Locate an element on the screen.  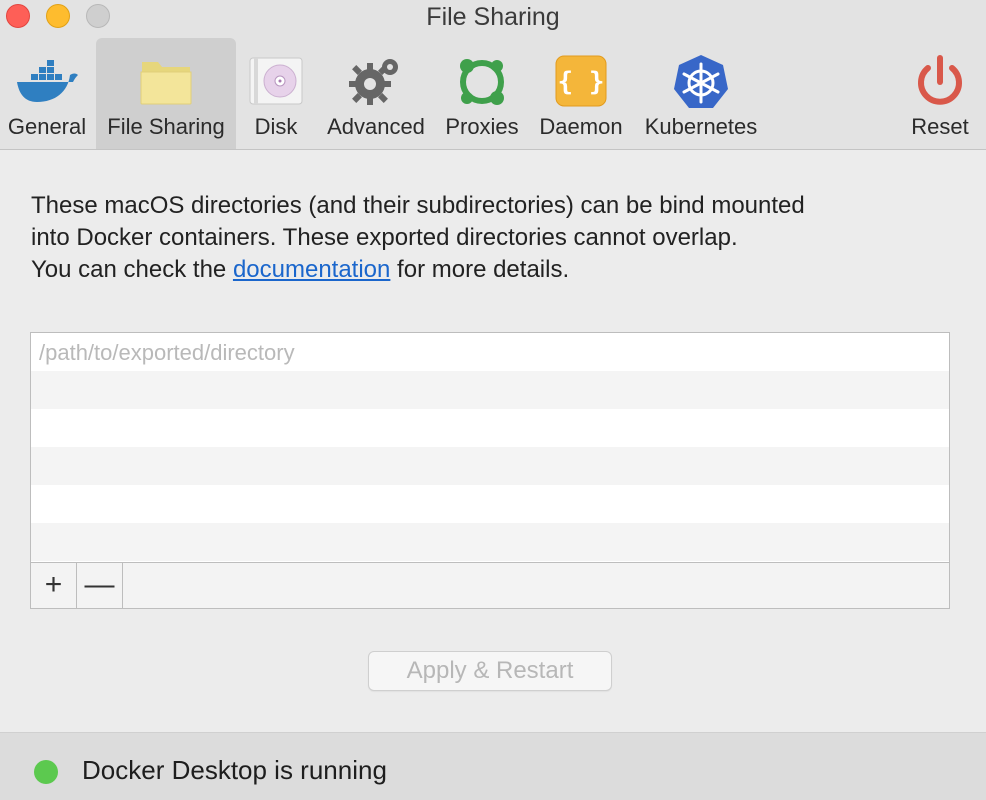
tab-advanced-label: Advanced is located at coordinates (376, 126).